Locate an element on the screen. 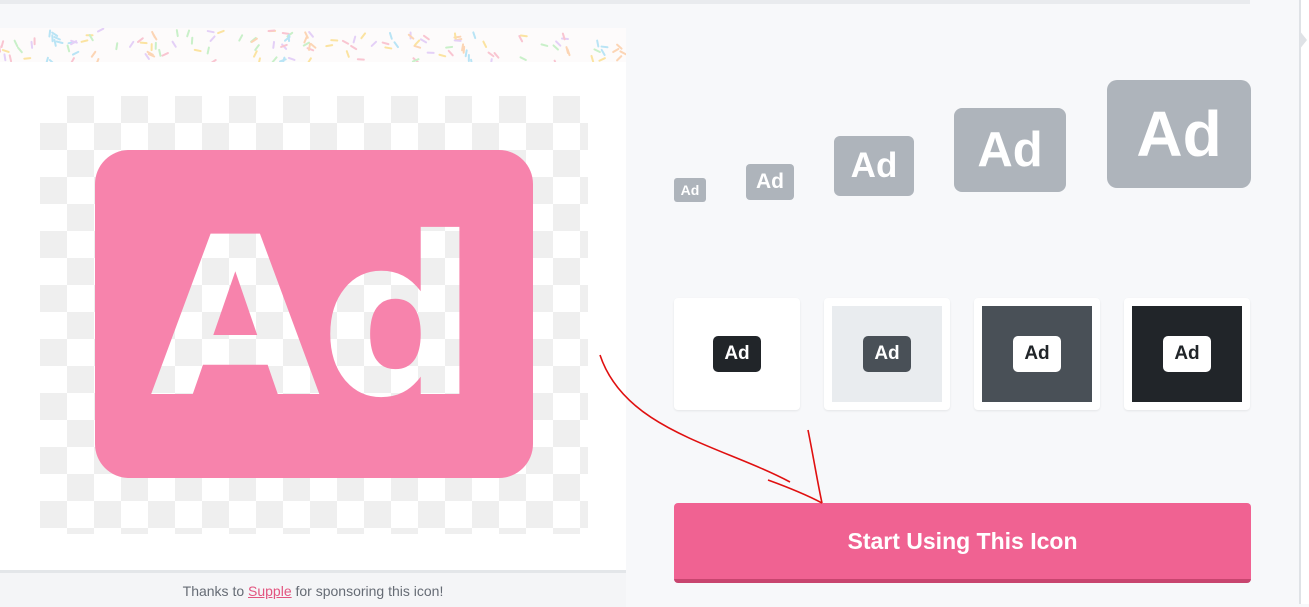  sponsor-suffix: for sponsoring this icon! is located at coordinates (369, 591).